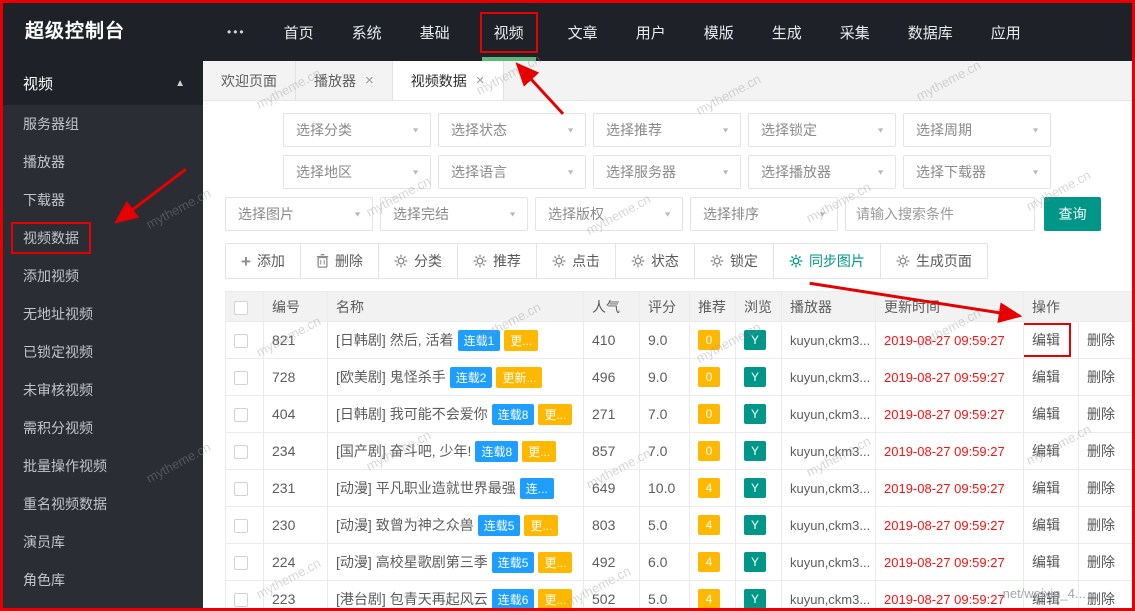  What do you see at coordinates (664, 488) in the screenshot?
I see `cell-score: 10.0` at bounding box center [664, 488].